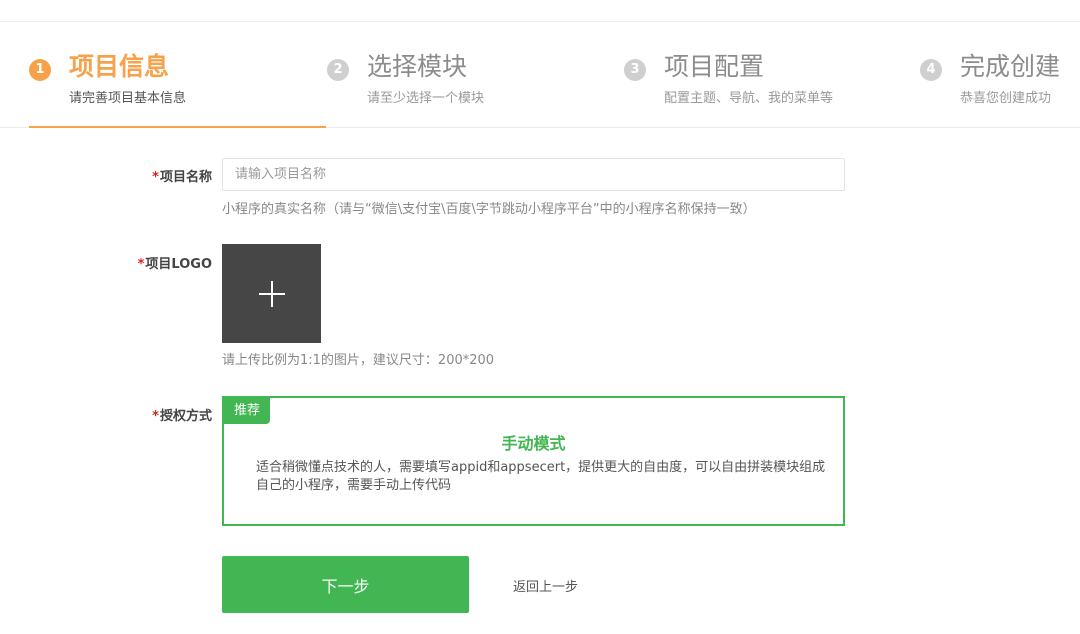  I want to click on auth-mode-label: *授权方式, so click(167, 414).